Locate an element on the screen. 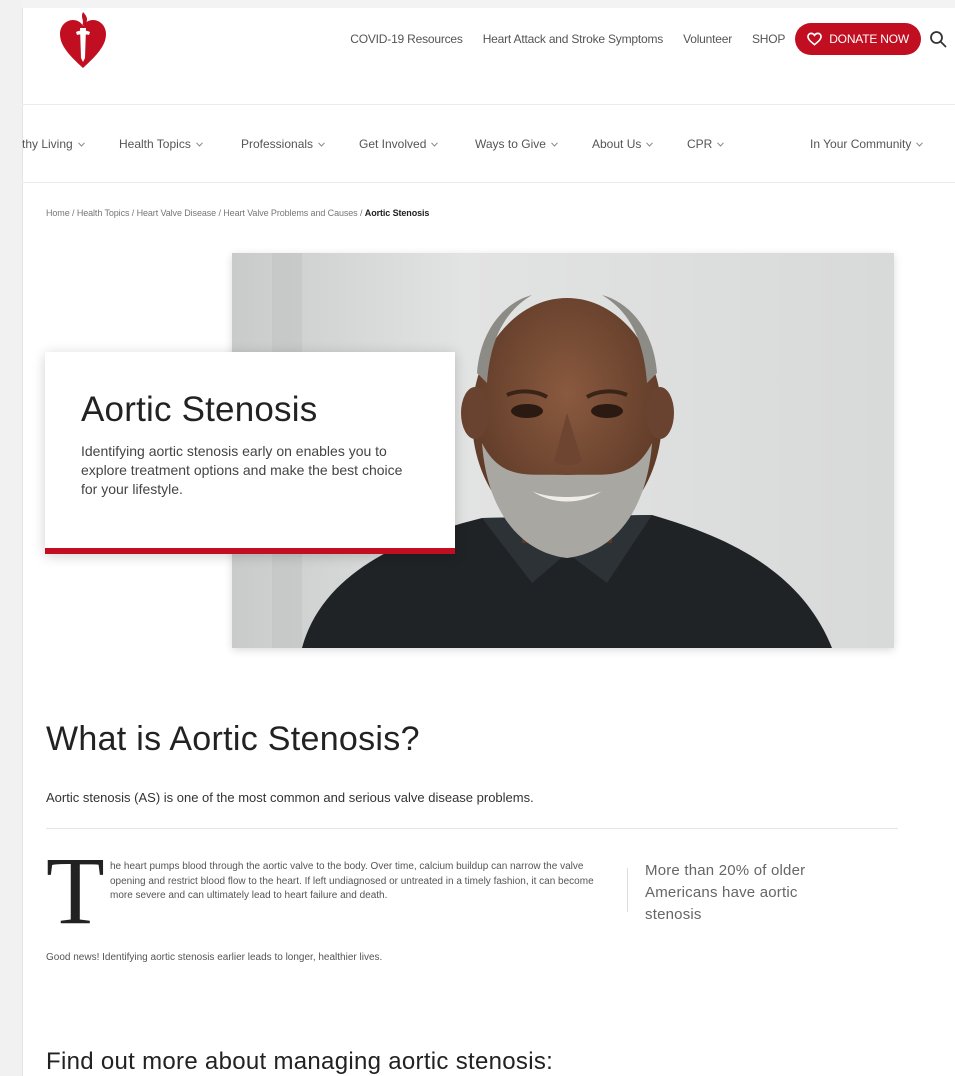  heart-outline-icon is located at coordinates (815, 39).